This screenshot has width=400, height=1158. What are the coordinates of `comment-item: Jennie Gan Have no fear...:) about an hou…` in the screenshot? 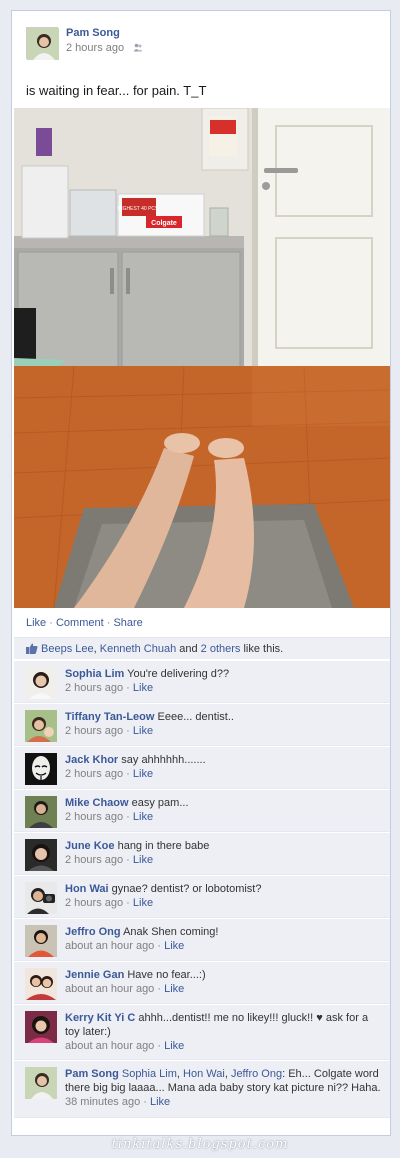 It's located at (202, 982).